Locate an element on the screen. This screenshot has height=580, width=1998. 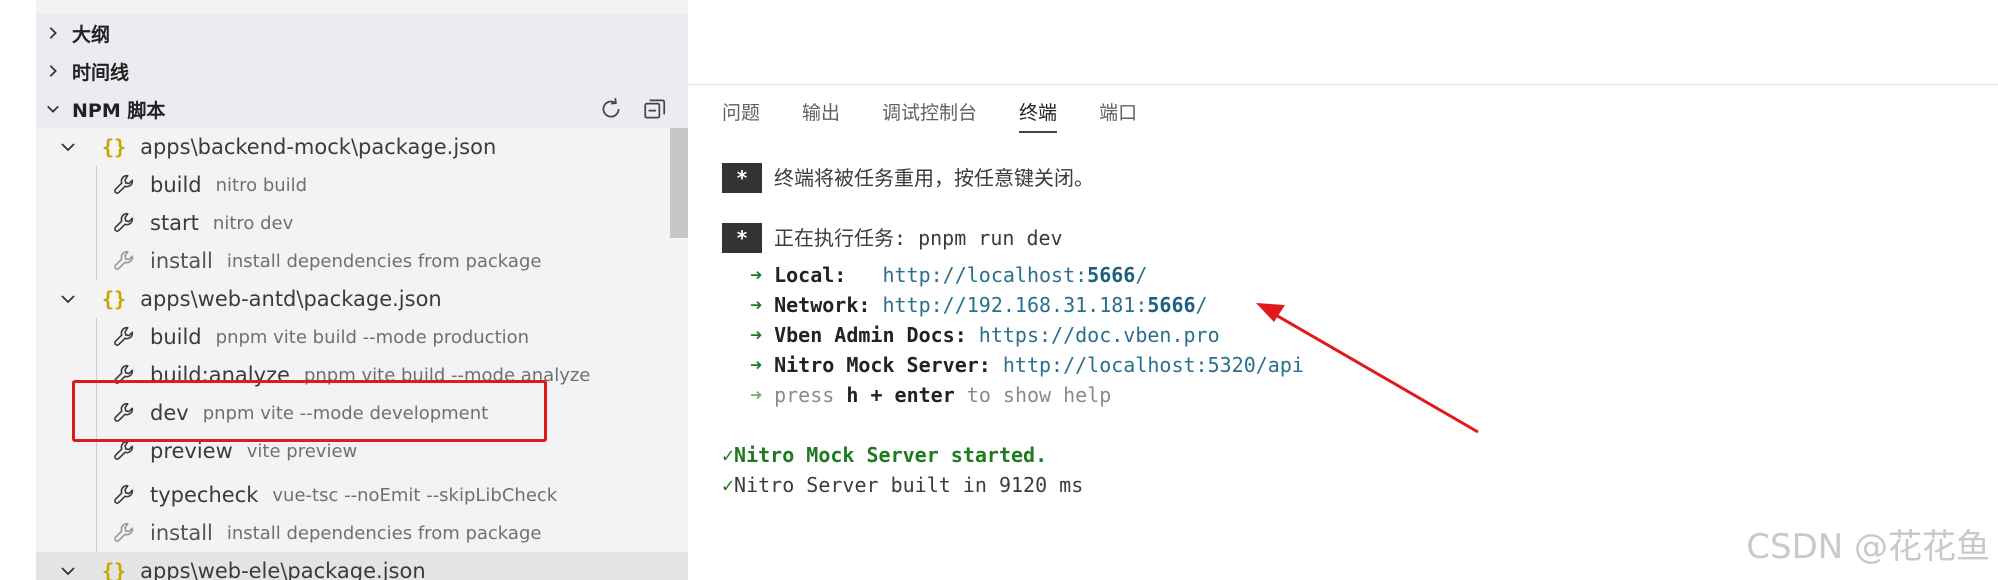
package-web-ele: {} apps\web-ele\package.json is located at coordinates (353, 566).